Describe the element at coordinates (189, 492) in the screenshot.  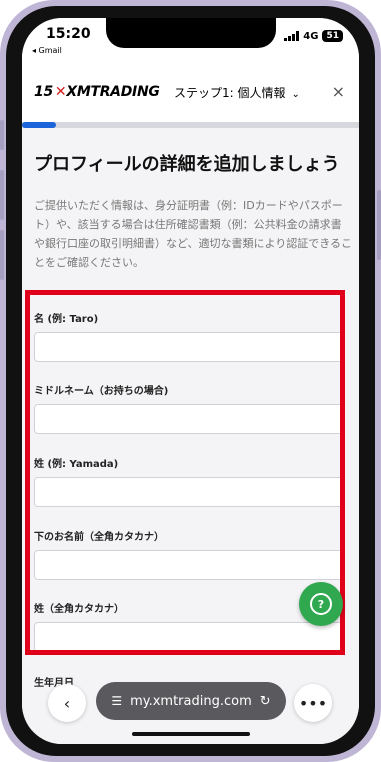
I see `last-name-input` at that location.